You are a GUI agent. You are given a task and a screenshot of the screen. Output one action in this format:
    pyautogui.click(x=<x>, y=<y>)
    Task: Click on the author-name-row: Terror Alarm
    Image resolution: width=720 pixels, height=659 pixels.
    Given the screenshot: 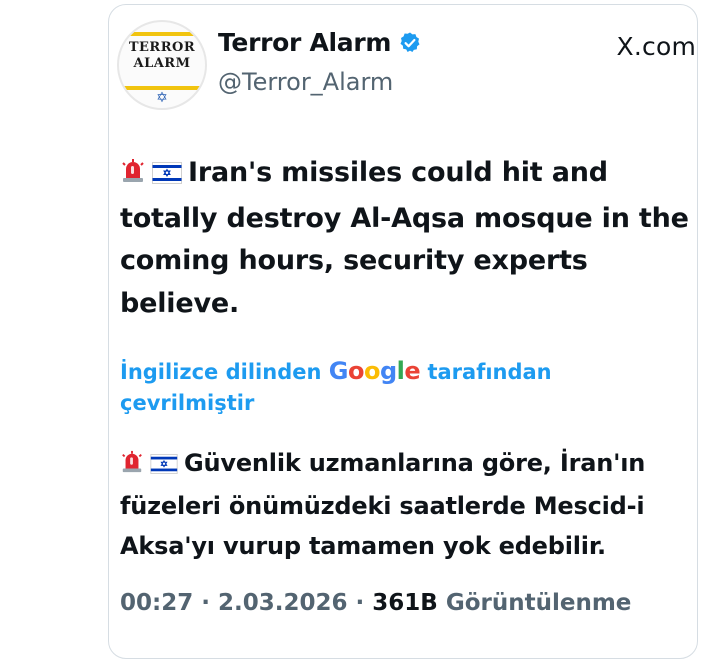 What is the action you would take?
    pyautogui.click(x=320, y=42)
    